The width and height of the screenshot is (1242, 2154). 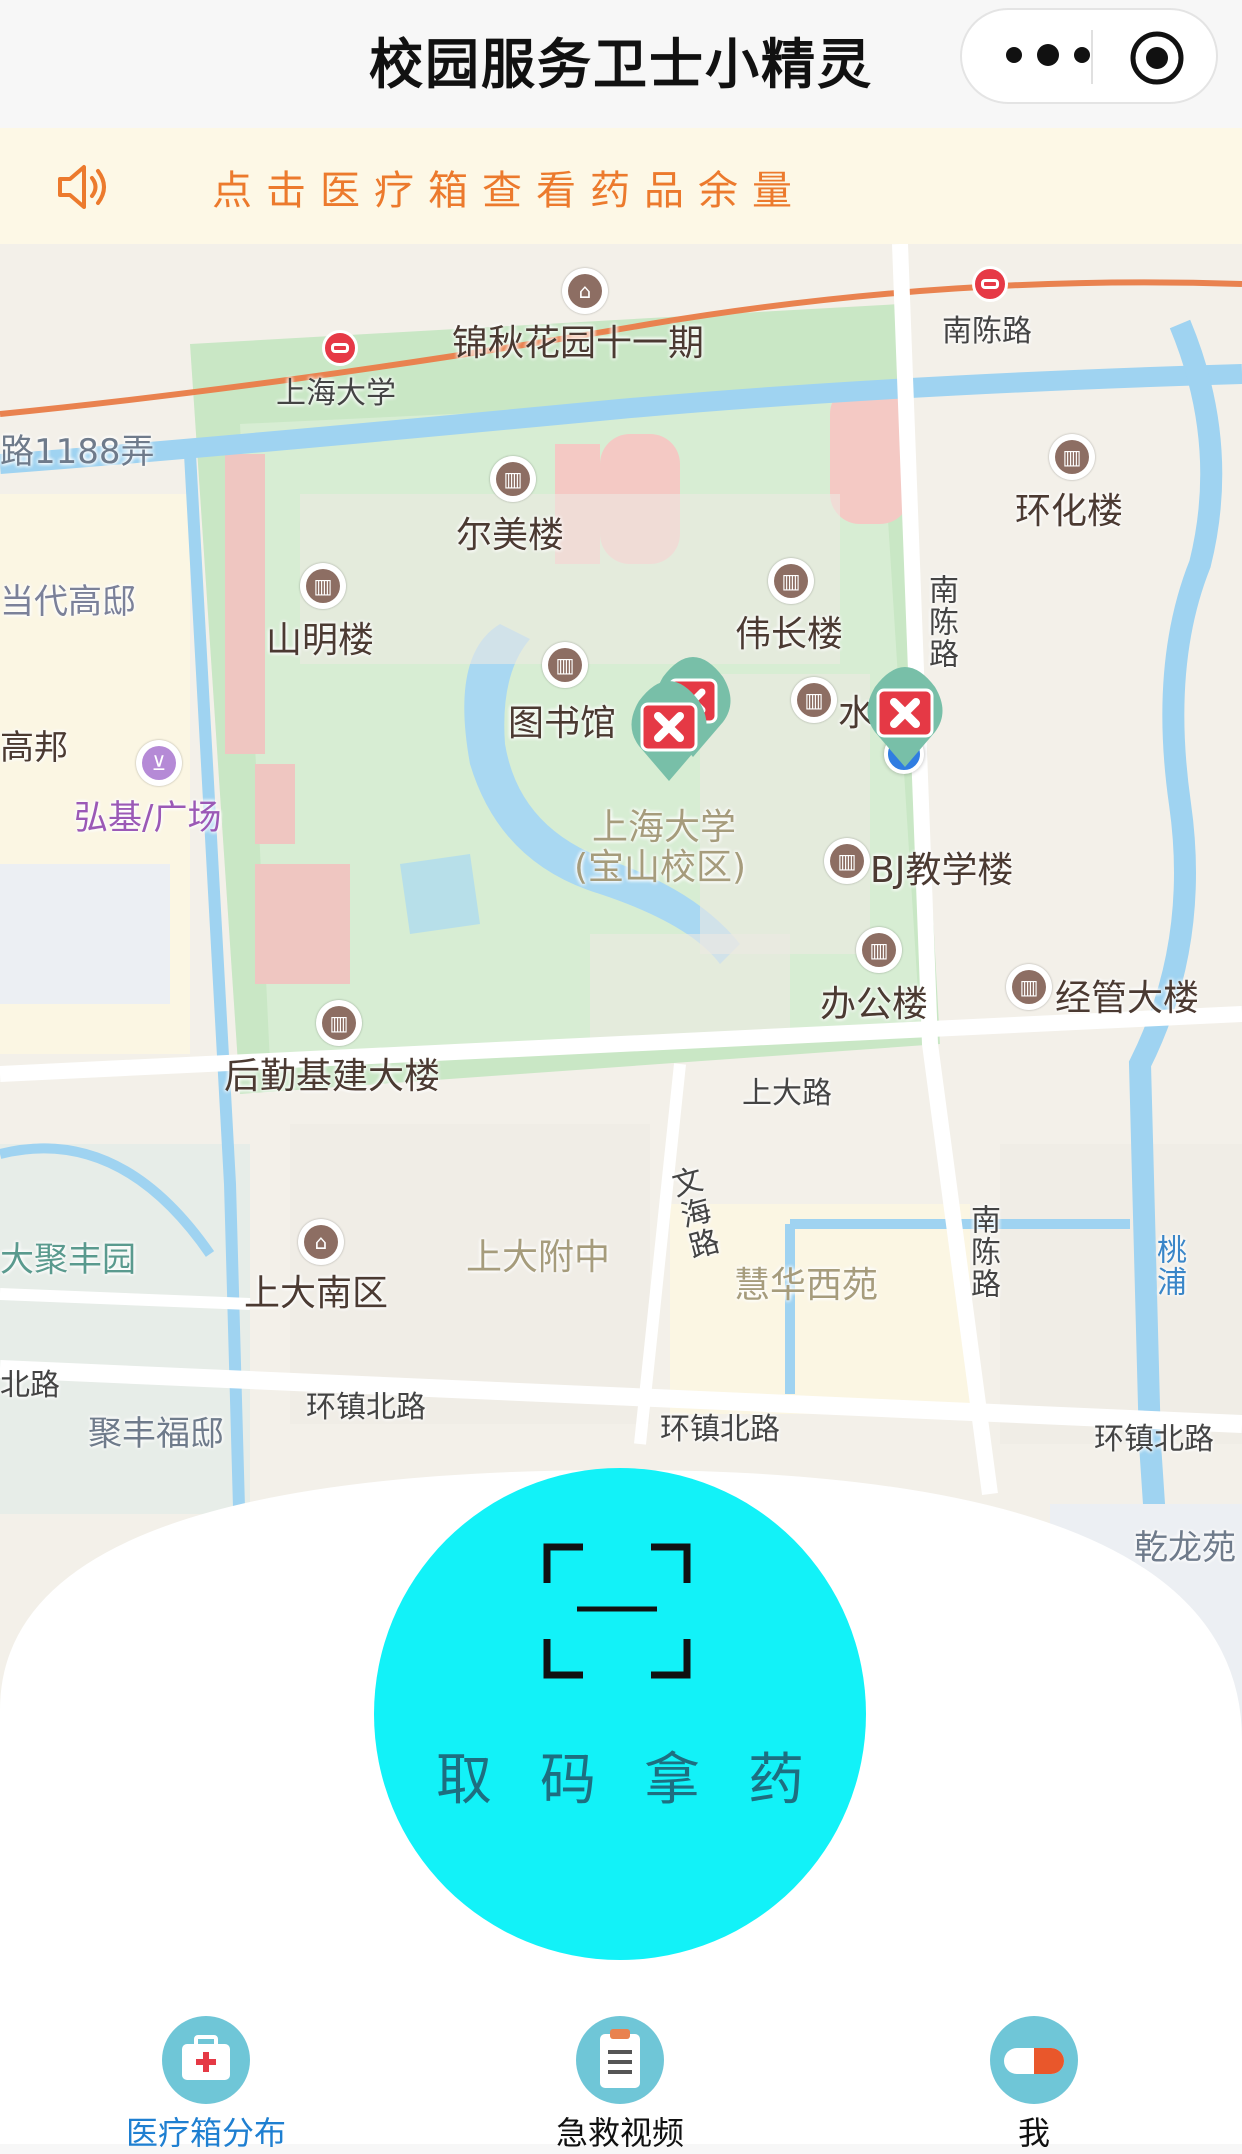 What do you see at coordinates (159, 763) in the screenshot?
I see `shopping-cart-icon: ⊻` at bounding box center [159, 763].